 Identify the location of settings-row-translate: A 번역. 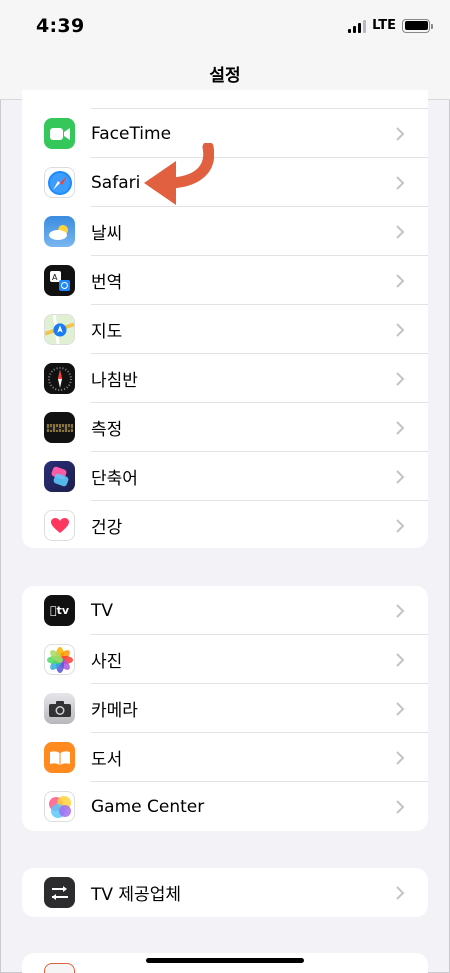
(225, 280).